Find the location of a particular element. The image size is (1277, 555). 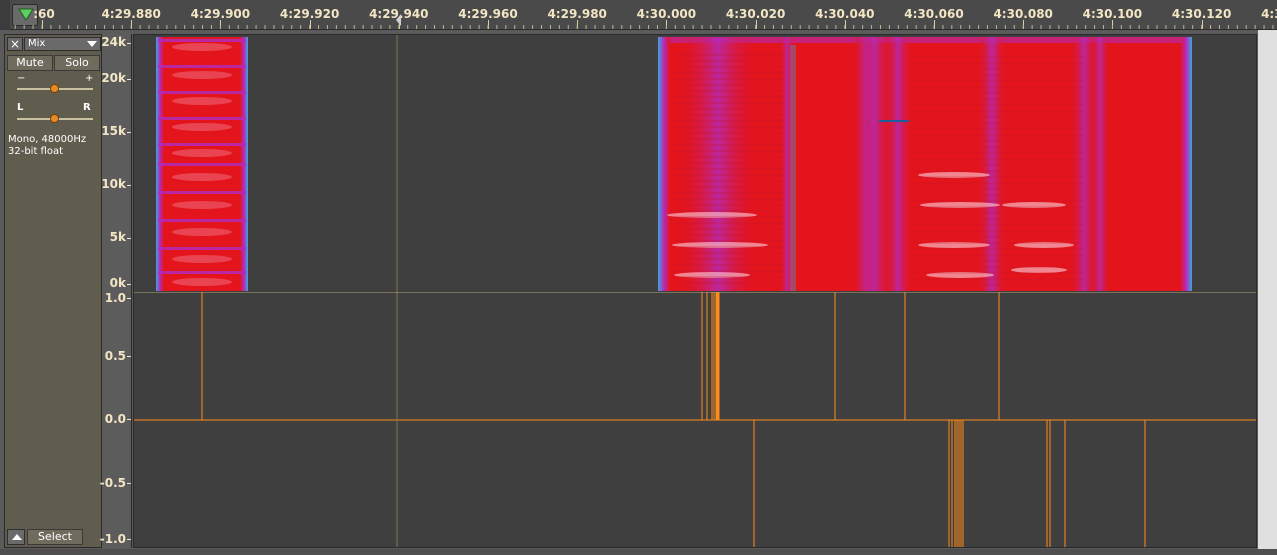

chevron-up-icon is located at coordinates (17, 537).